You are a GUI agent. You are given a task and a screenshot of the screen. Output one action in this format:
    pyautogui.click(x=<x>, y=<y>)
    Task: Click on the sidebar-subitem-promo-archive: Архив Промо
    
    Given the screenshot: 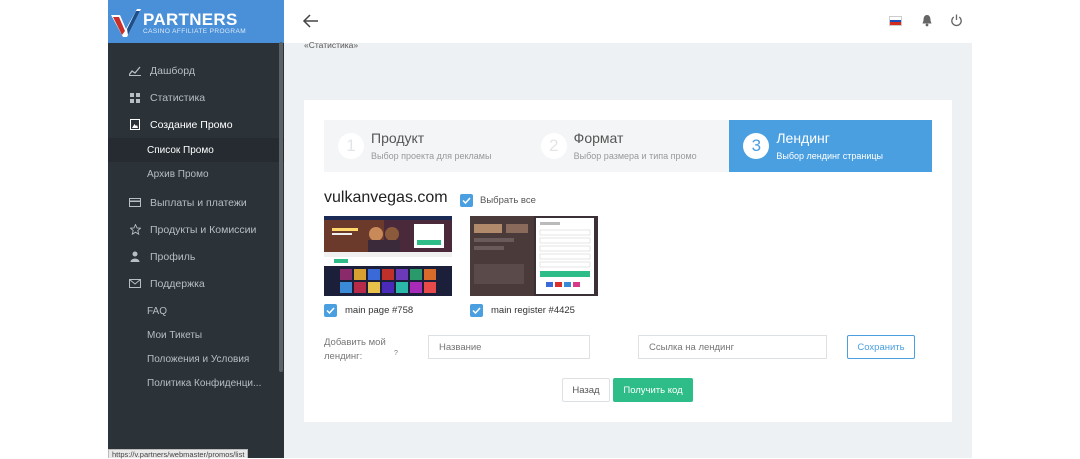 What is the action you would take?
    pyautogui.click(x=196, y=174)
    